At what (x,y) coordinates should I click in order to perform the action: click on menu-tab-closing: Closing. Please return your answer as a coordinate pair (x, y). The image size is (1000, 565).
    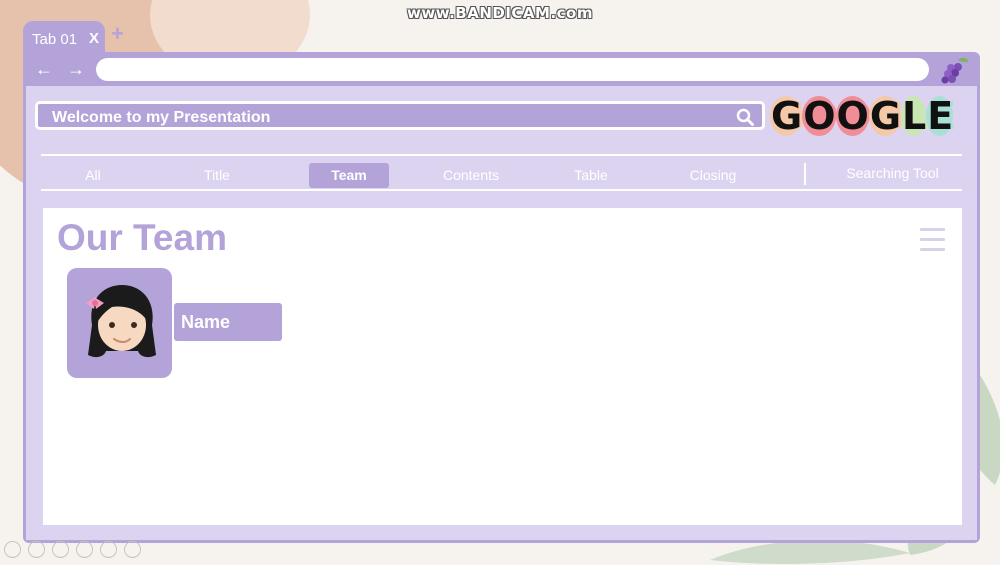
    Looking at the image, I should click on (713, 175).